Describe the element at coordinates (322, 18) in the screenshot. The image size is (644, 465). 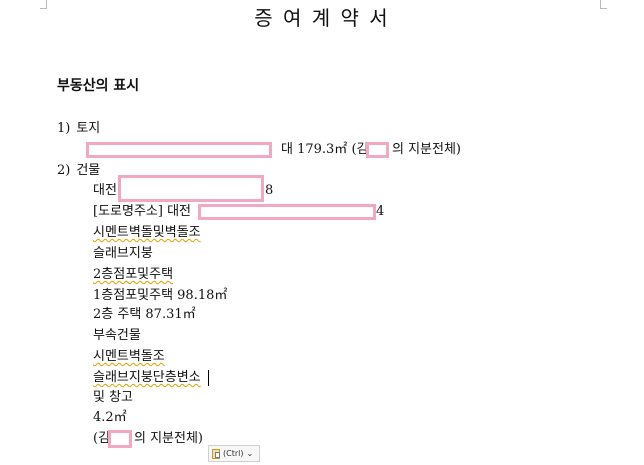
I see `document-title: 증 여 계 약 서` at that location.